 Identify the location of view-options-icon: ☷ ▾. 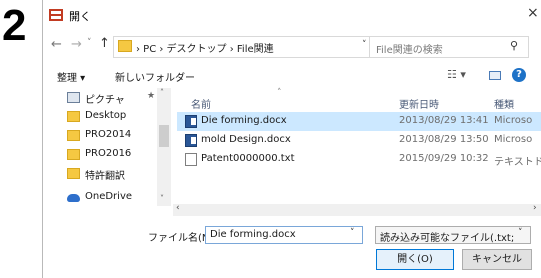
(456, 74).